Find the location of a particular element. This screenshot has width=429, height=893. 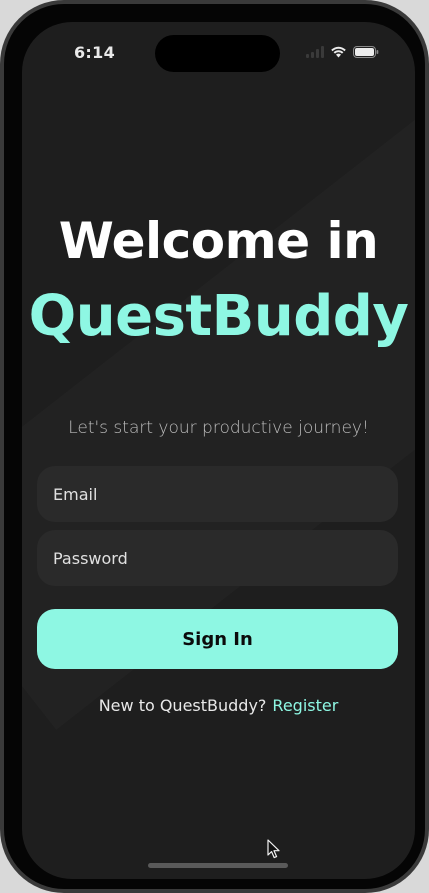

brand-title: QuestBuddy is located at coordinates (218, 316).